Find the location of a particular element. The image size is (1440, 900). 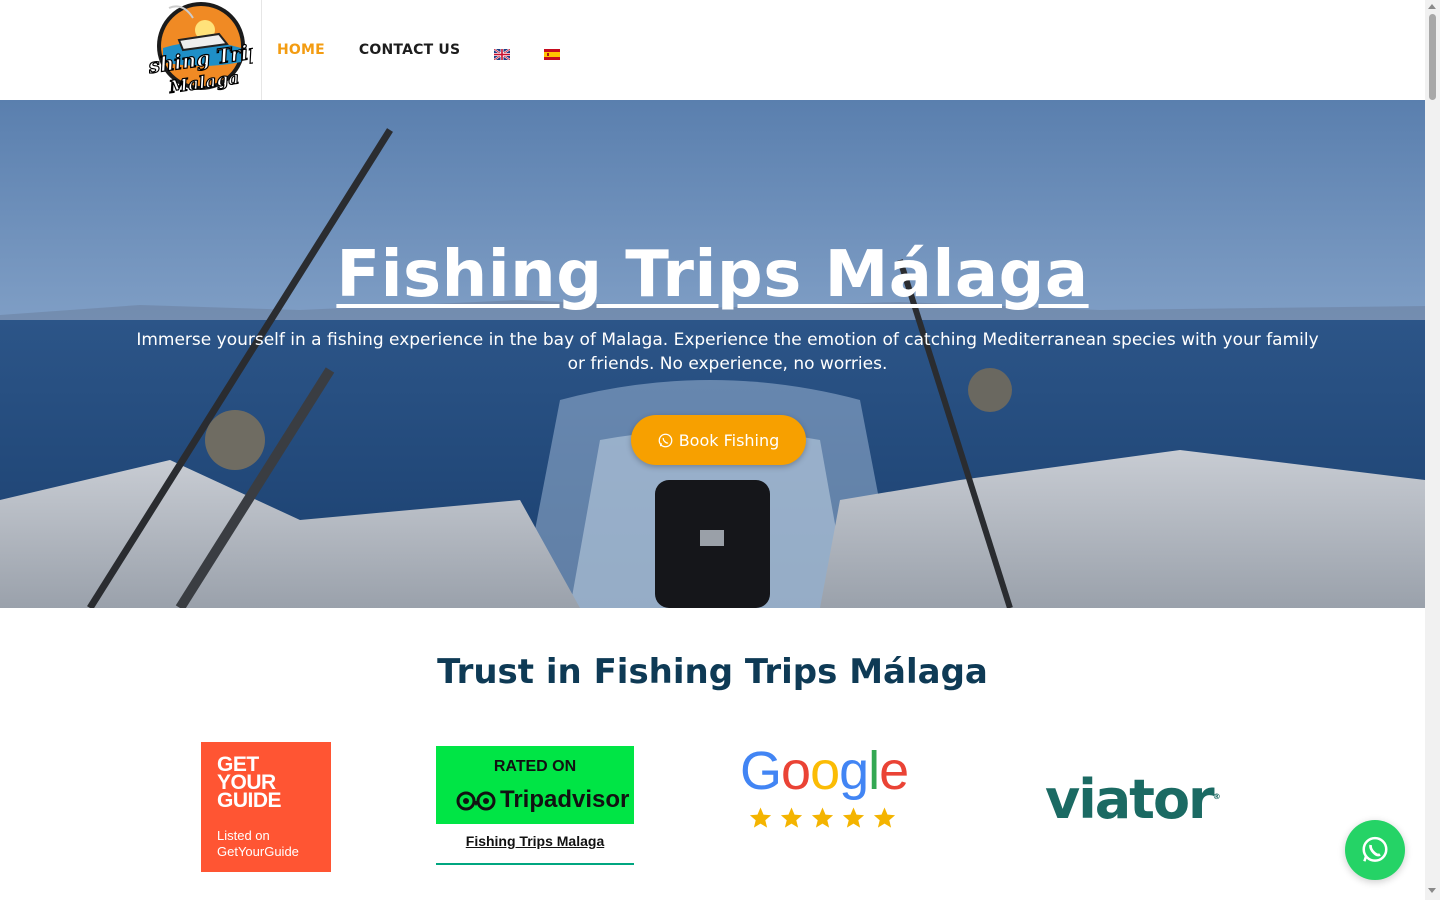

scroll-up-arrow-icon is located at coordinates (1432, 6).